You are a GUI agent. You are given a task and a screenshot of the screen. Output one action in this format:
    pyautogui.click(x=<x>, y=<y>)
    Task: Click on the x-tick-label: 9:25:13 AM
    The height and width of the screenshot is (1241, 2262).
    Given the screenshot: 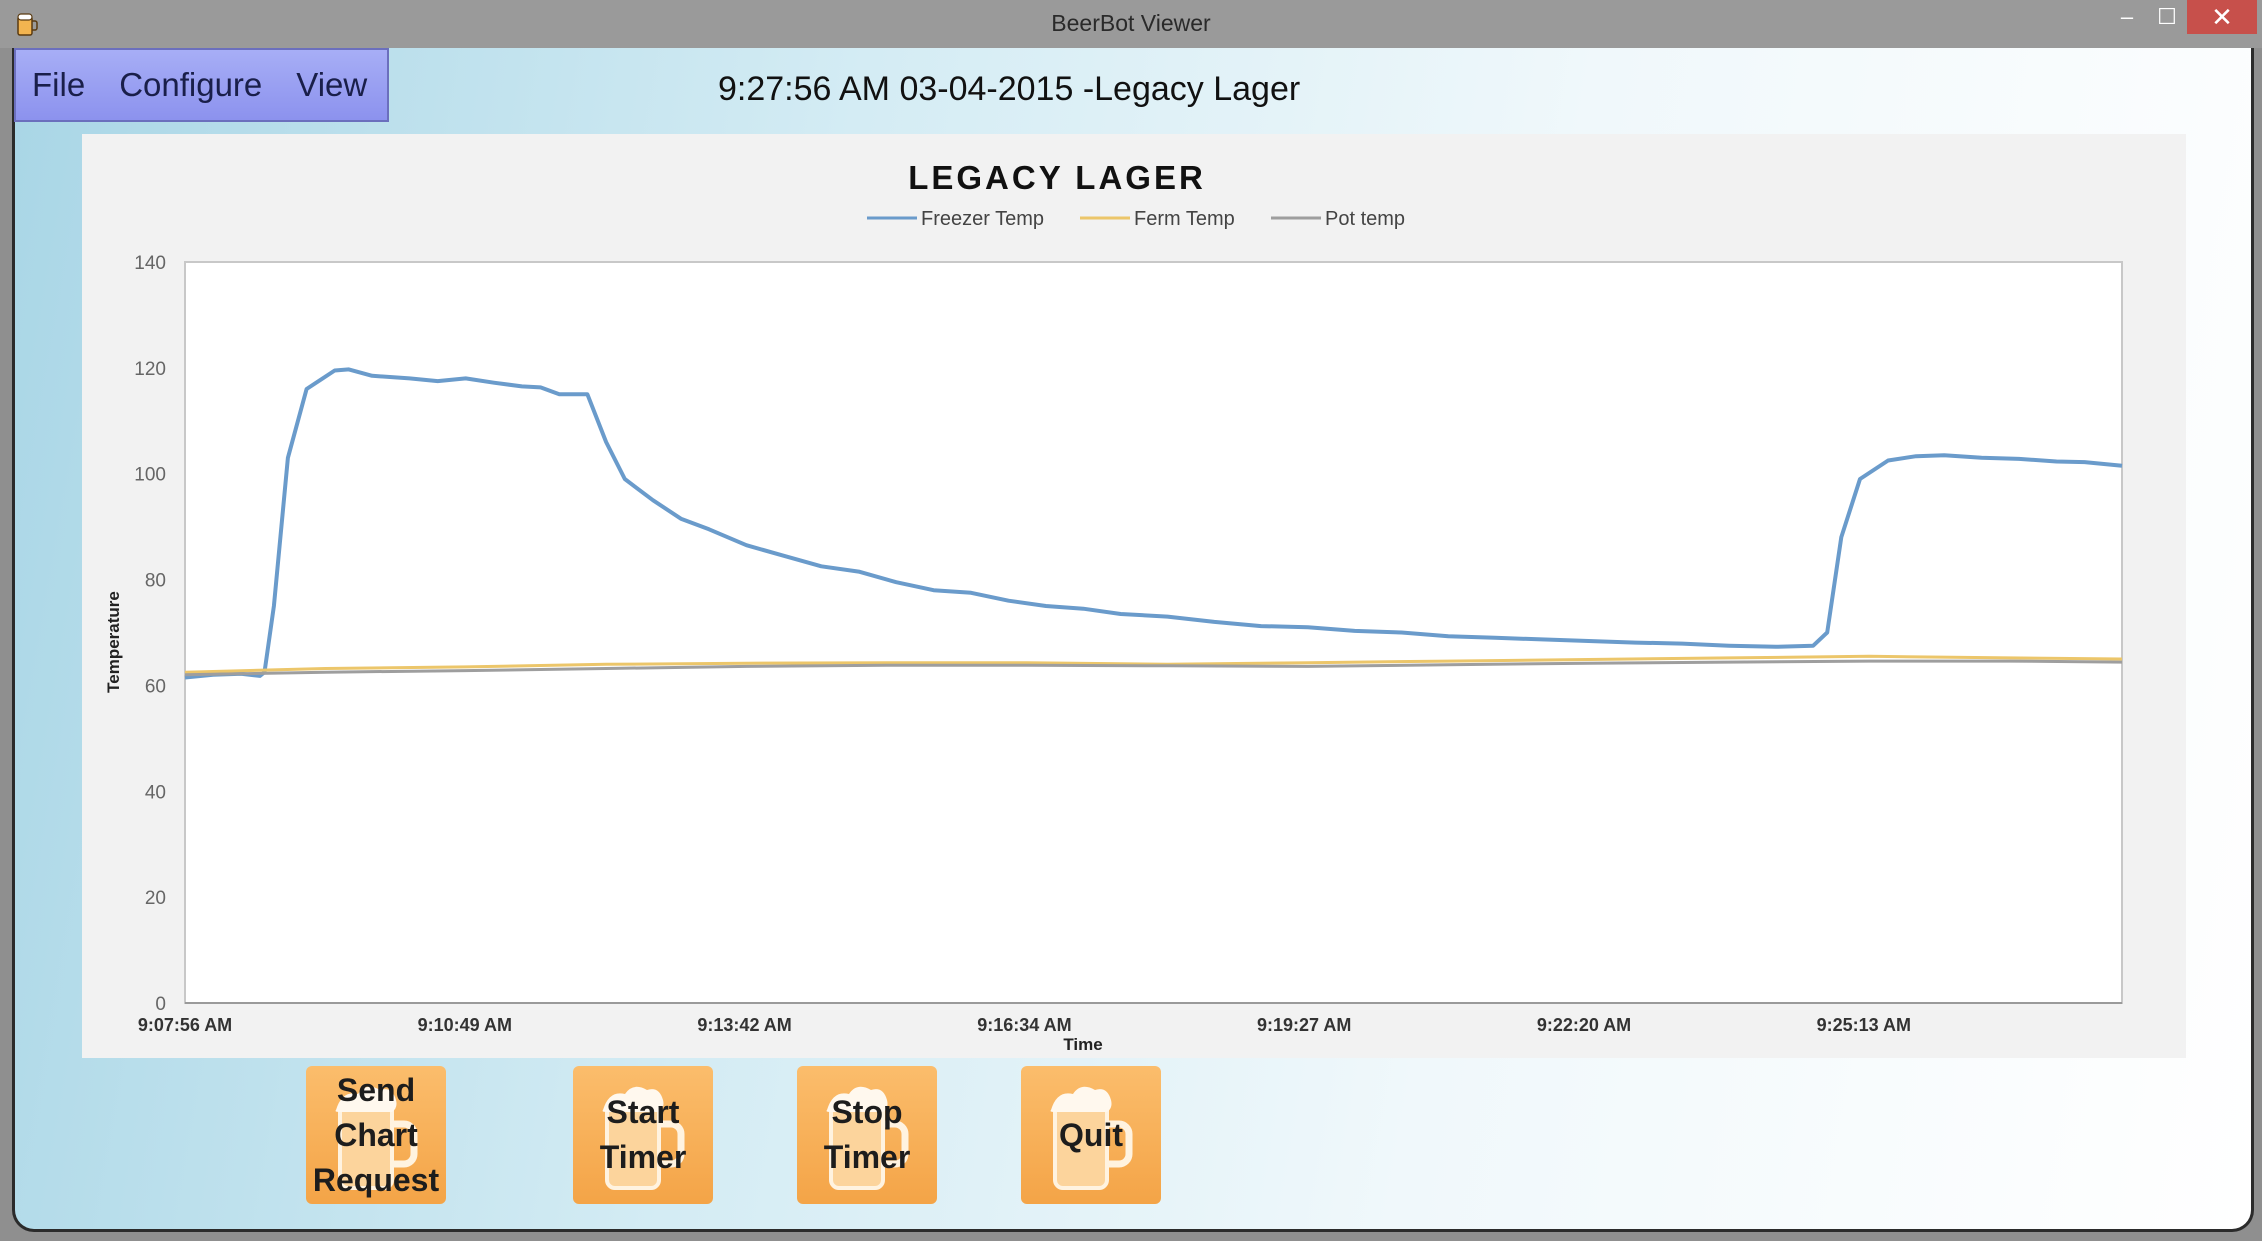 What is the action you would take?
    pyautogui.click(x=1864, y=1025)
    